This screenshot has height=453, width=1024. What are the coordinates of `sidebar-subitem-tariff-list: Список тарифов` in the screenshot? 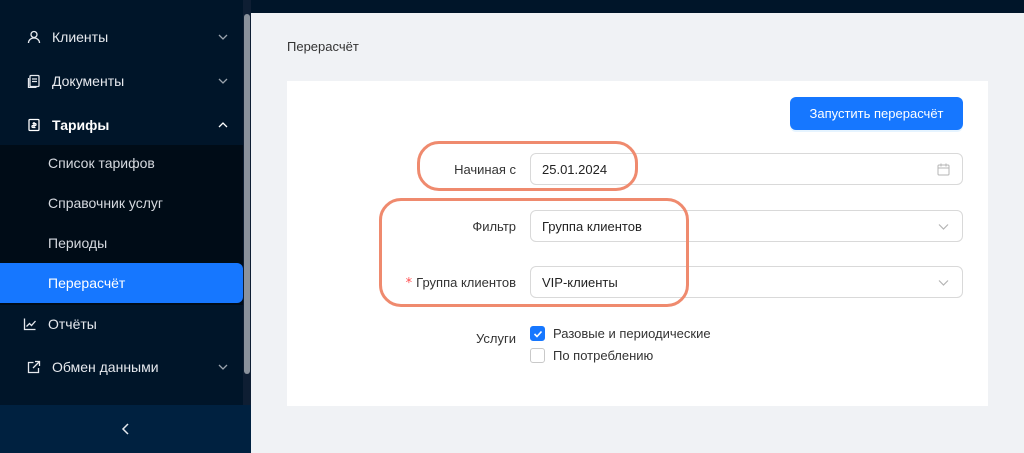 It's located at (121, 163).